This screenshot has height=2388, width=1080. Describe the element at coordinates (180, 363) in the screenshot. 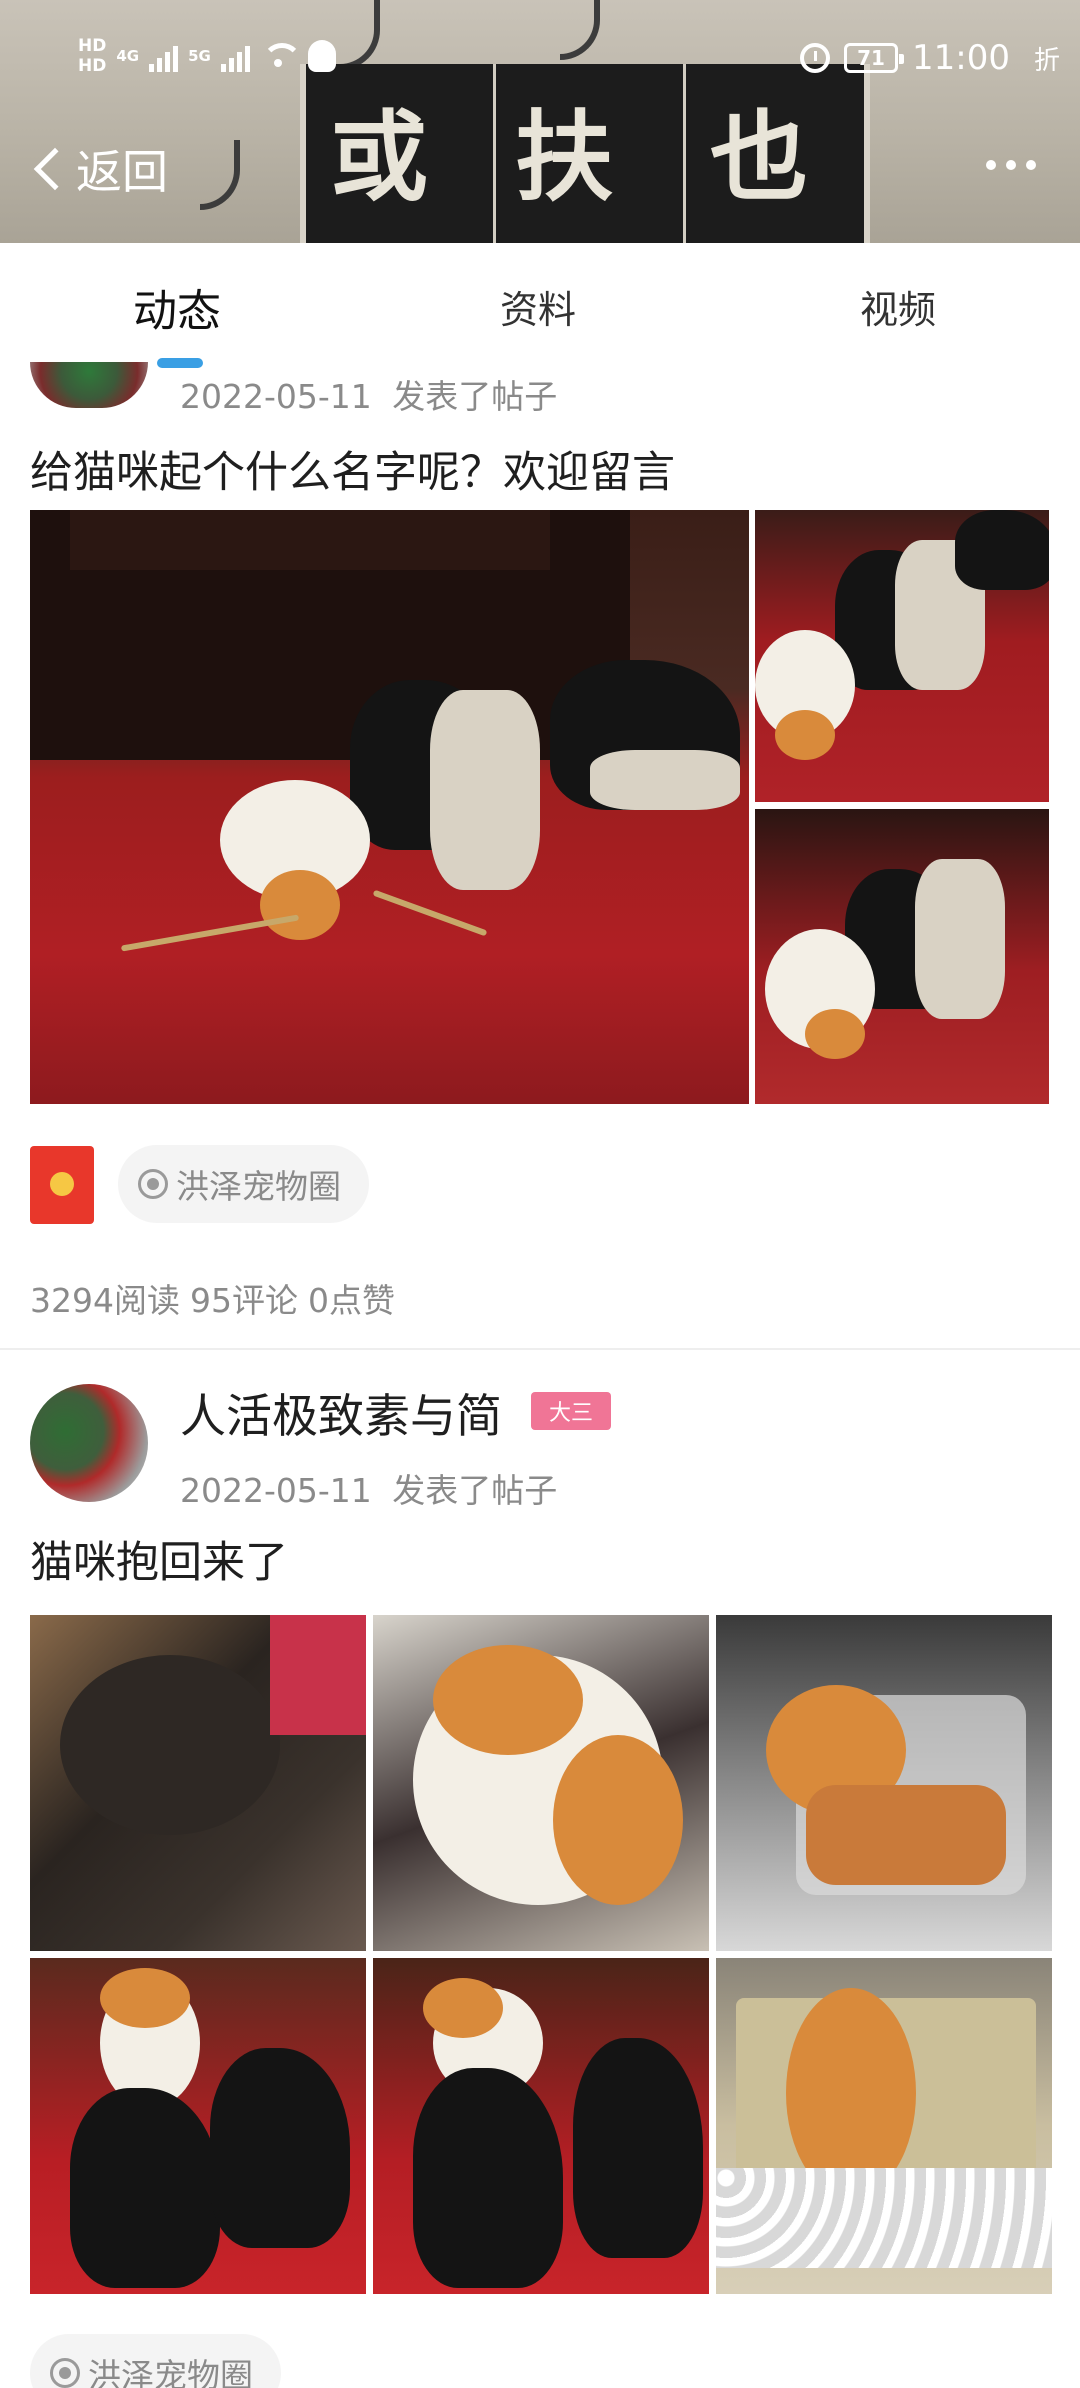

I see `active-tab-indicator` at that location.